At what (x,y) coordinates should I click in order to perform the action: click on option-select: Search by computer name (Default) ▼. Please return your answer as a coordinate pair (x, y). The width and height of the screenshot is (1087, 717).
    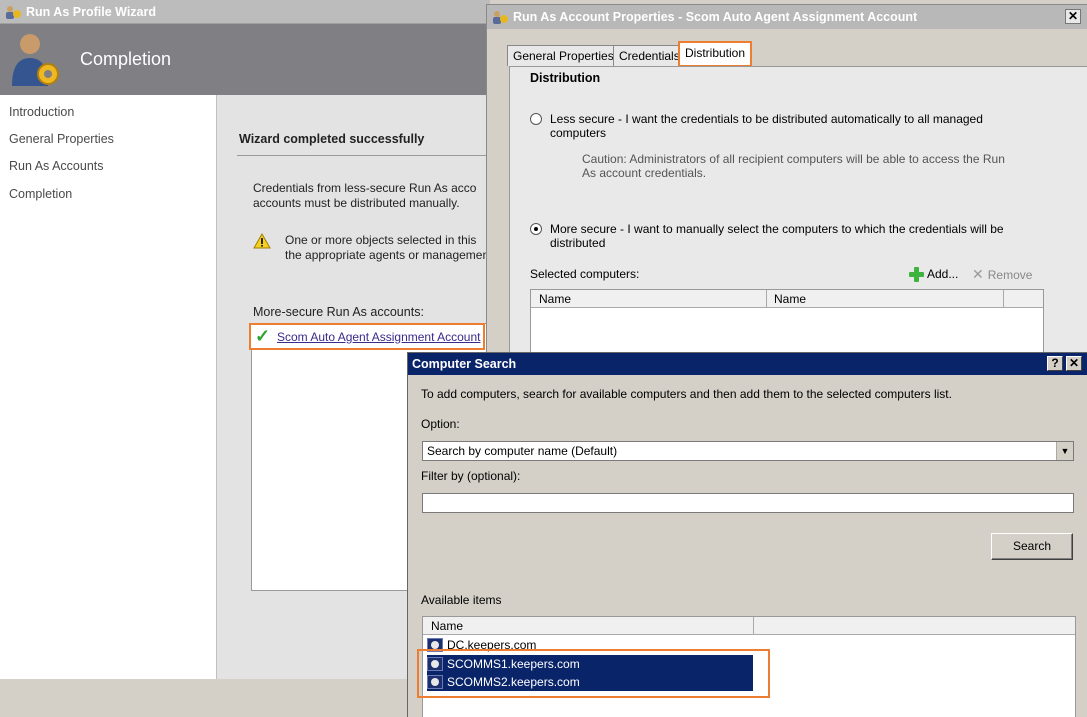
    Looking at the image, I should click on (748, 451).